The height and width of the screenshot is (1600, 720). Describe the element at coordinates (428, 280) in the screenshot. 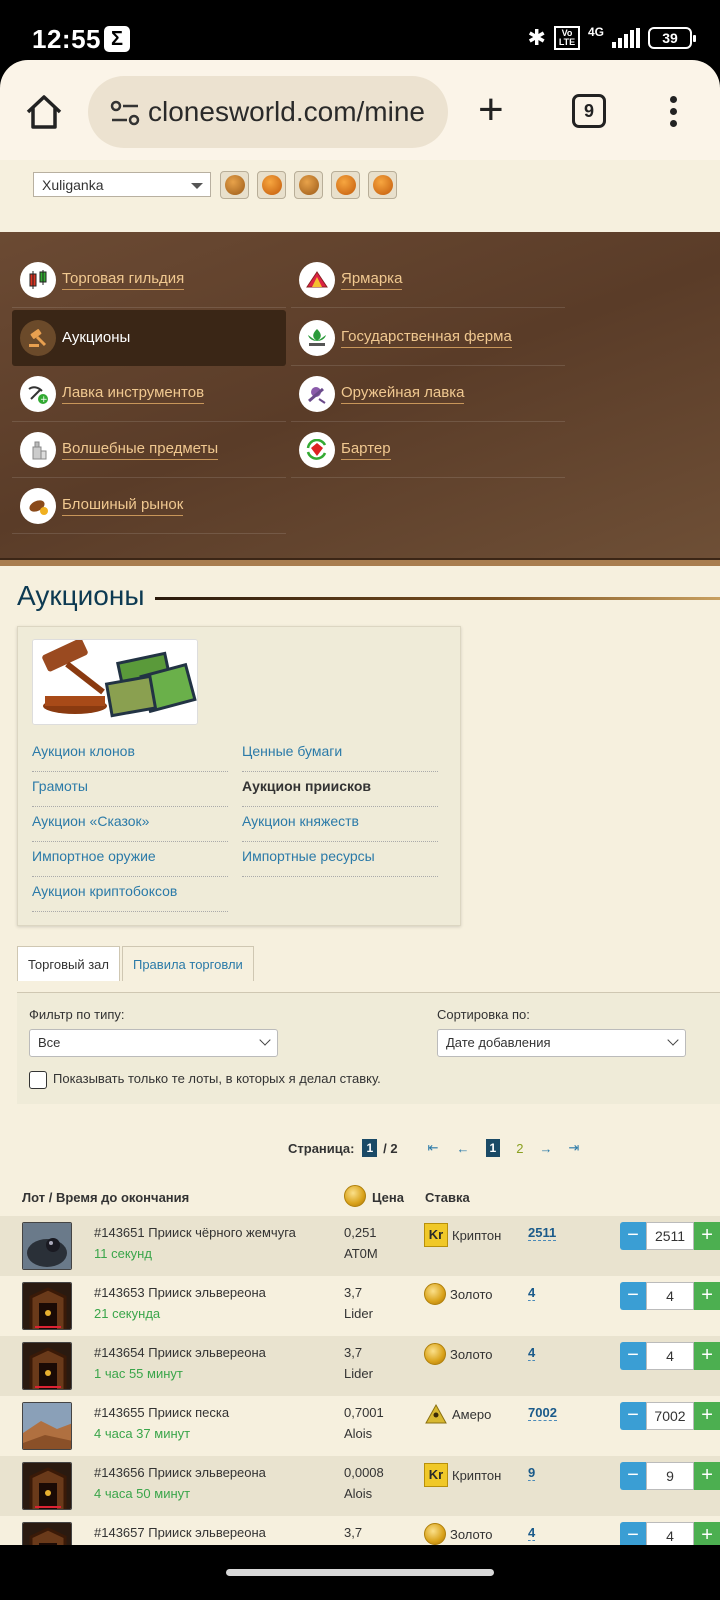

I see `menu-item-fair: Ярмарка` at that location.